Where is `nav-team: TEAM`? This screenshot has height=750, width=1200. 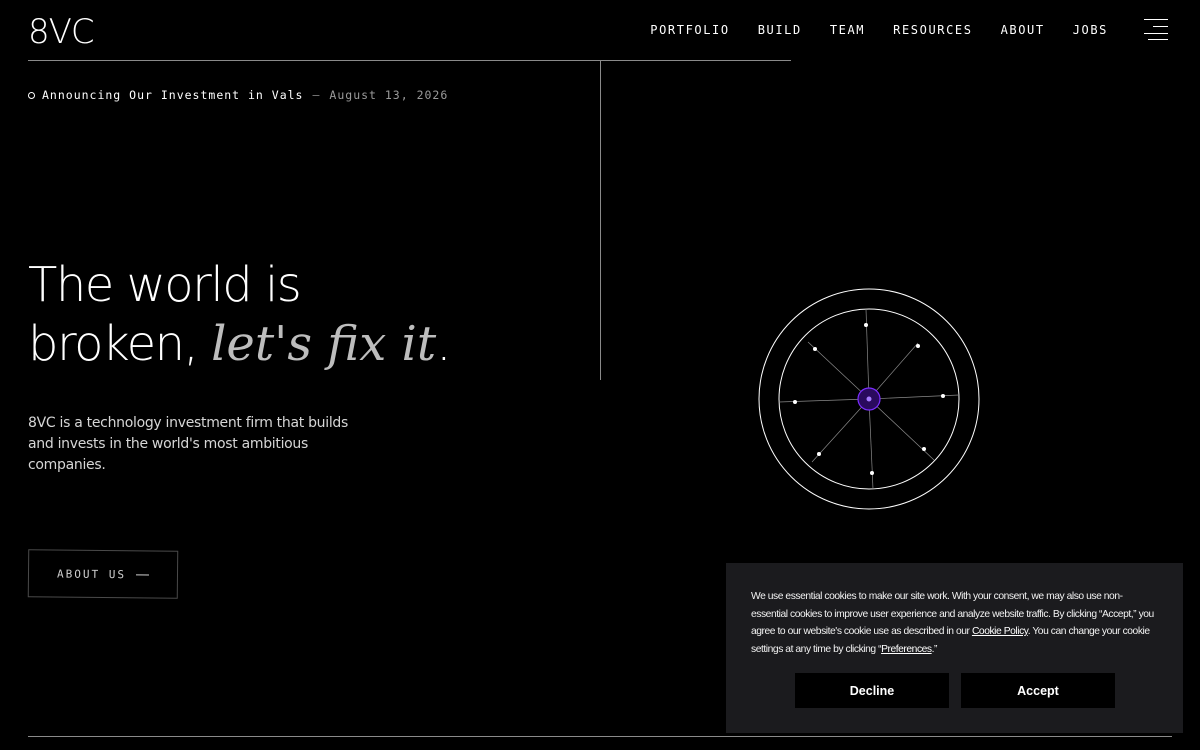
nav-team: TEAM is located at coordinates (847, 30).